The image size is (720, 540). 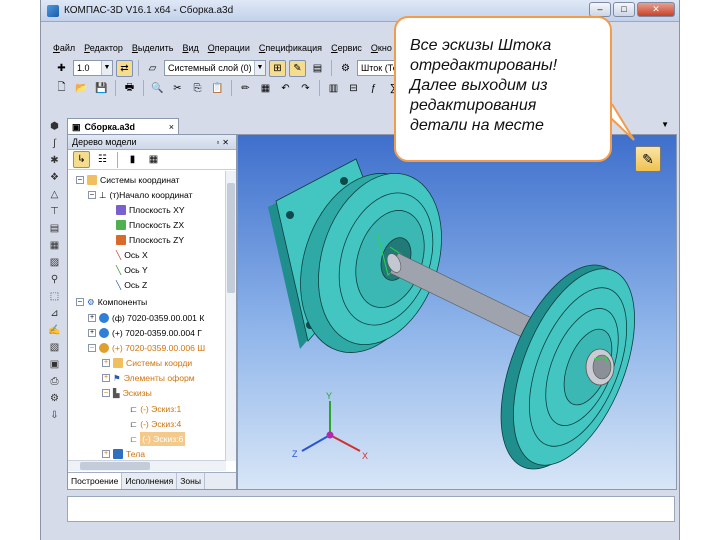 I want to click on copy-icon: ⎘, so click(x=197, y=88).